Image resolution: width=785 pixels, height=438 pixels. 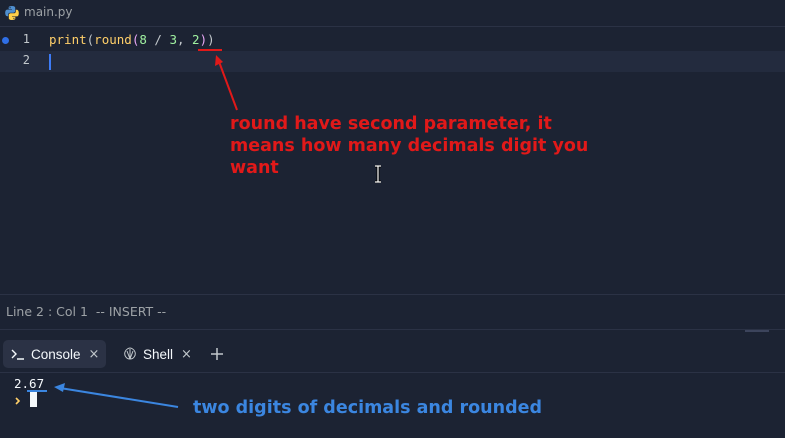 What do you see at coordinates (196, 39) in the screenshot?
I see `token-number: 2` at bounding box center [196, 39].